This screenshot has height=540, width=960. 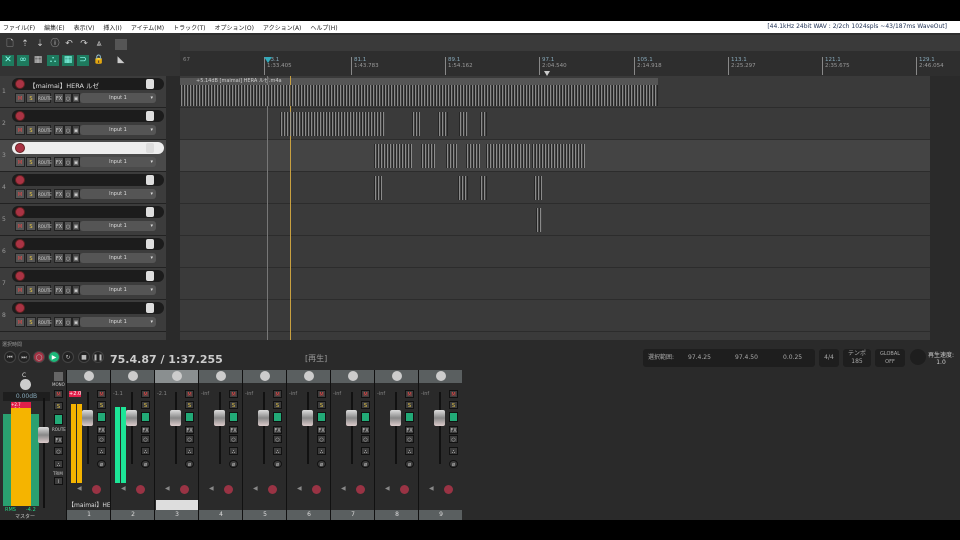 What do you see at coordinates (918, 357) in the screenshot?
I see `playrate-knob` at bounding box center [918, 357].